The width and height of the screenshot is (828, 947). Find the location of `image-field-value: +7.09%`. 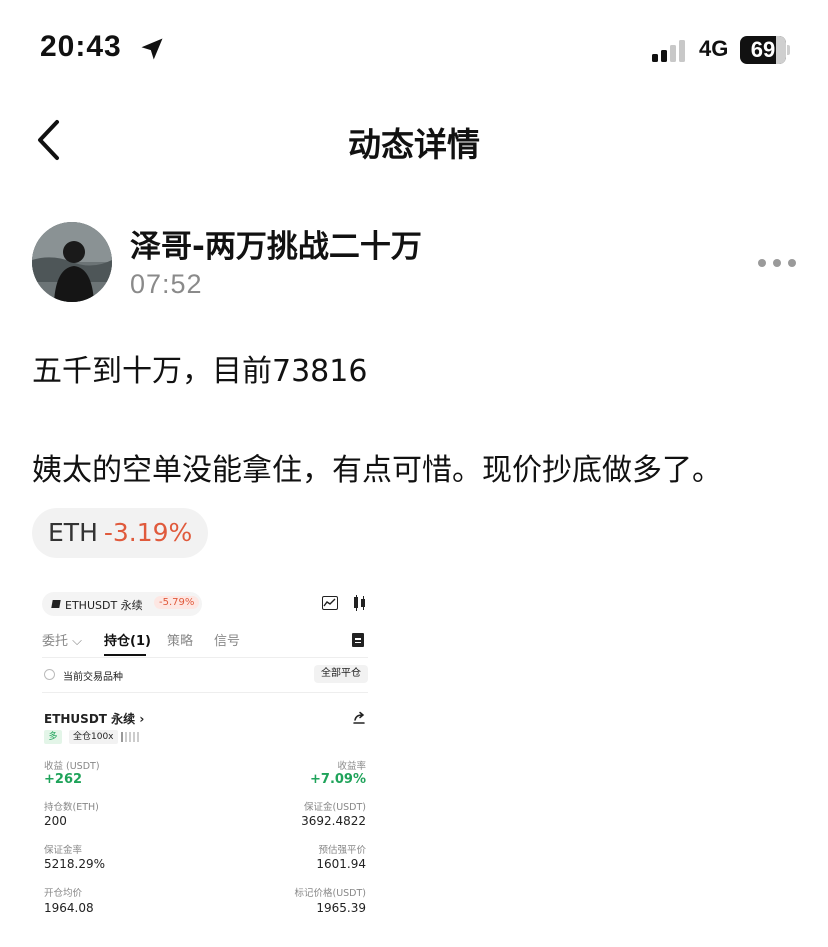

image-field-value: +7.09% is located at coordinates (338, 779).